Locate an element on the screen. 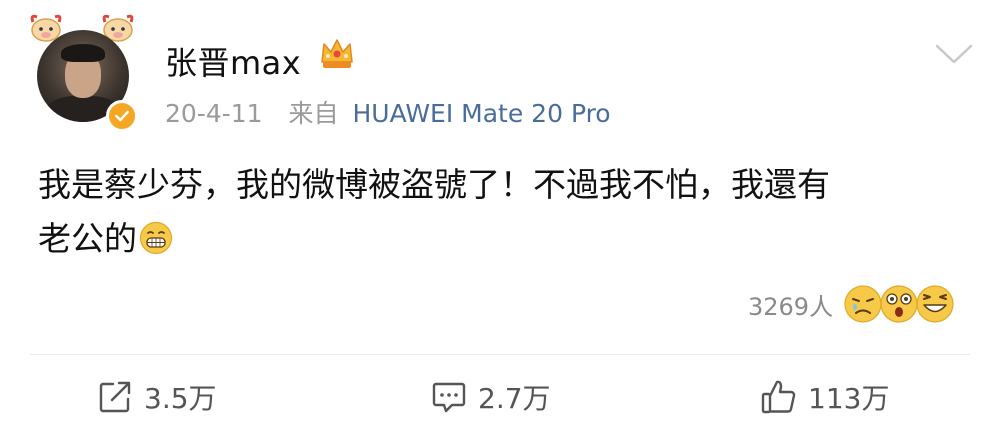  source-prefix: 来自 is located at coordinates (313, 113).